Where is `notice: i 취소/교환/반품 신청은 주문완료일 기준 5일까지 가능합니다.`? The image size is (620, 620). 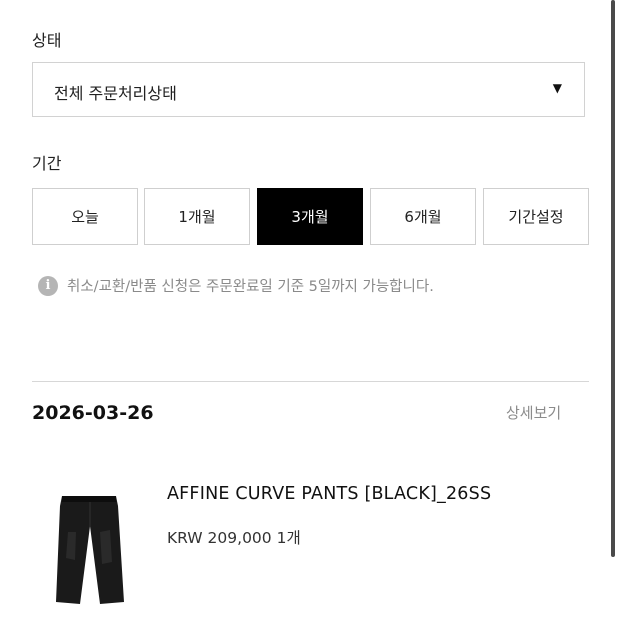 notice: i 취소/교환/반품 신청은 주문완료일 기준 5일까지 가능합니다. is located at coordinates (236, 285).